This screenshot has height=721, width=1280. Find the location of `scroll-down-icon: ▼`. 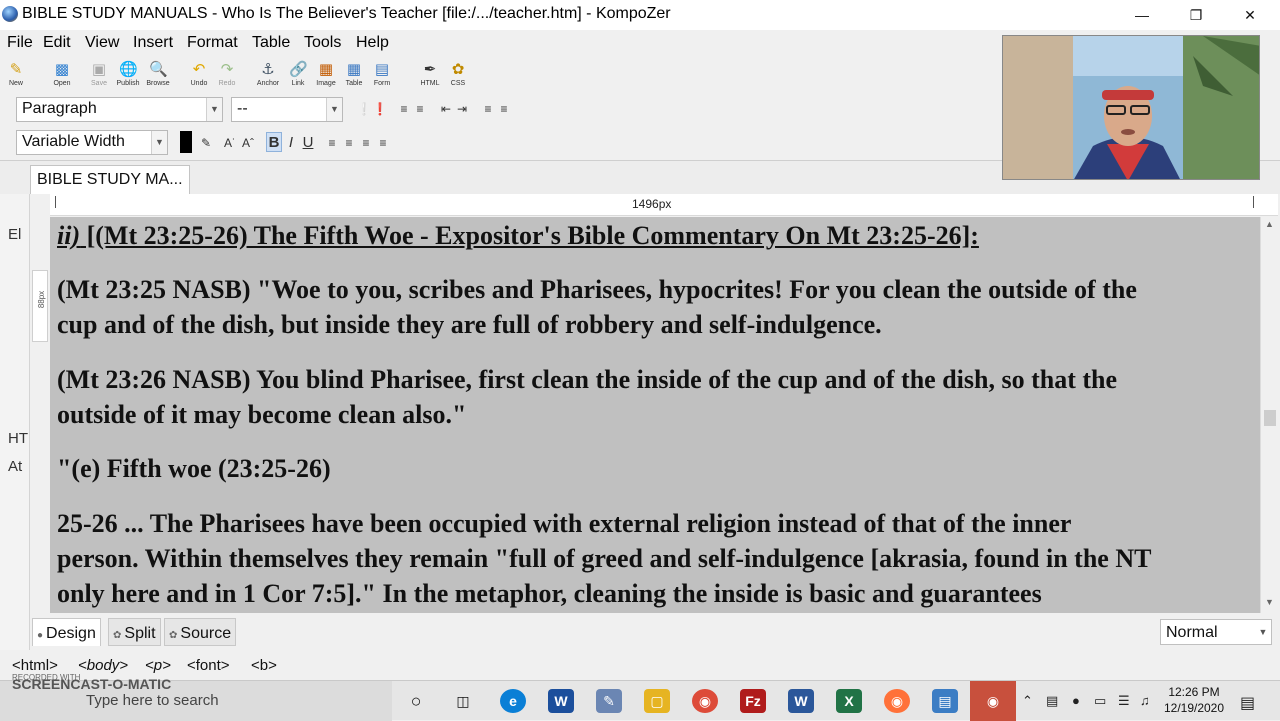

scroll-down-icon: ▼ is located at coordinates (1269, 602).